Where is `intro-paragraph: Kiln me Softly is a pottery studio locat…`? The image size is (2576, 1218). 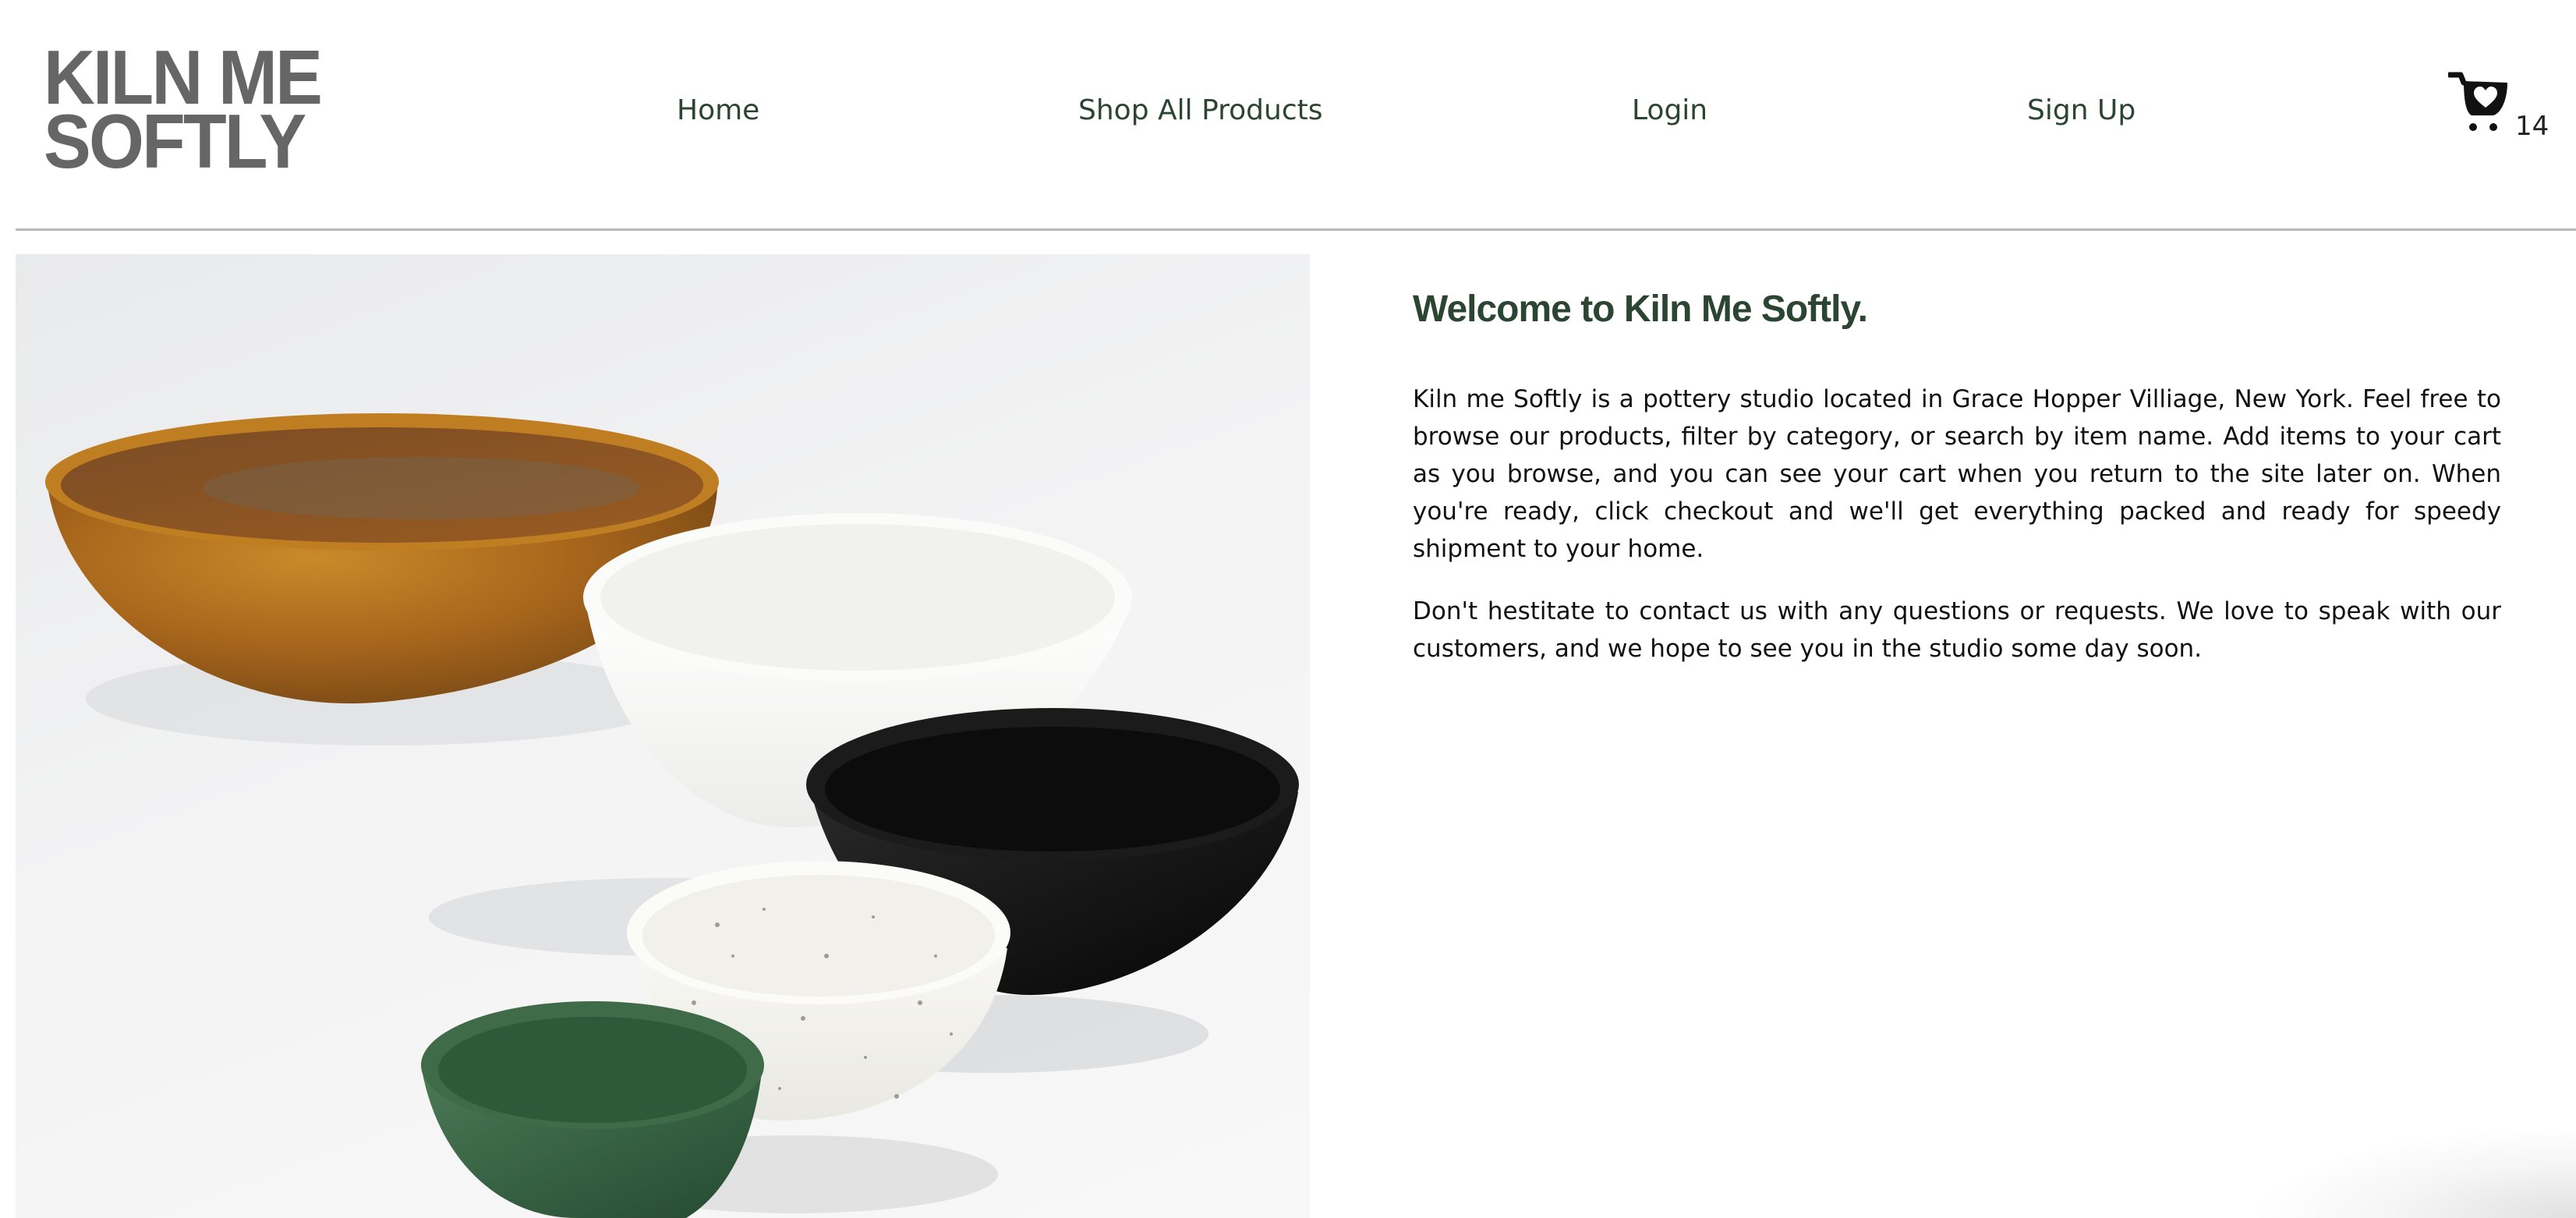
intro-paragraph: Kiln me Softly is a pottery studio locat… is located at coordinates (1957, 474).